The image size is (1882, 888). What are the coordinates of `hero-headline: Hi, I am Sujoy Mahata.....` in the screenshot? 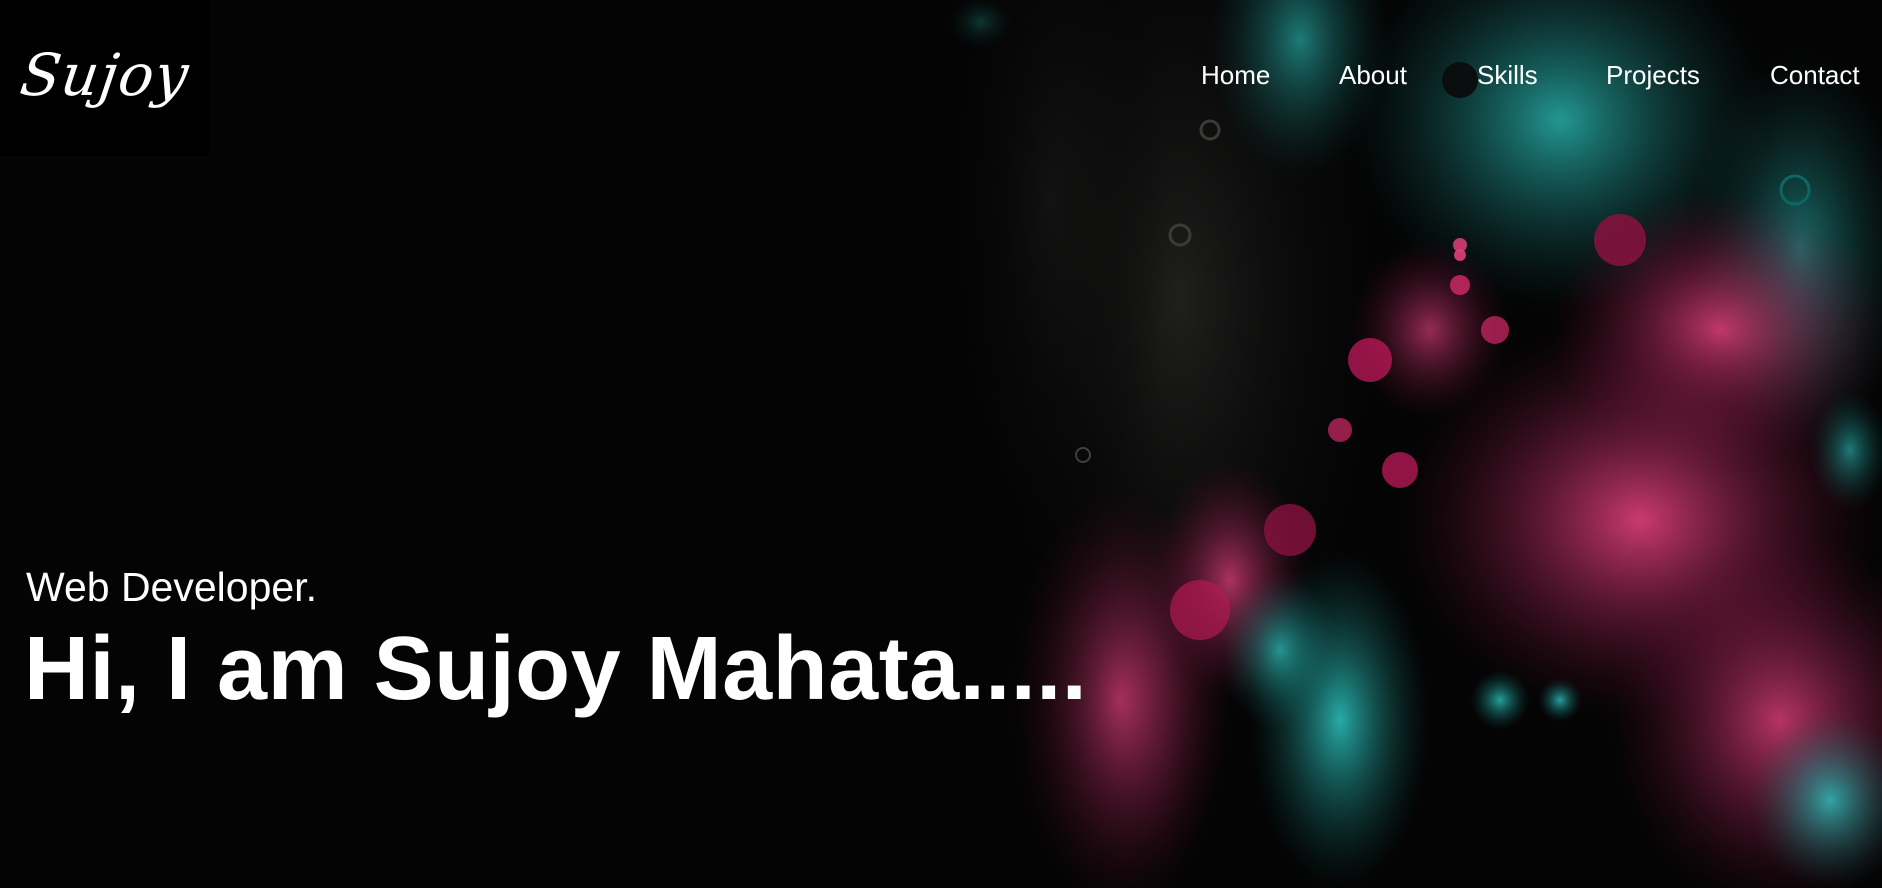 It's located at (556, 669).